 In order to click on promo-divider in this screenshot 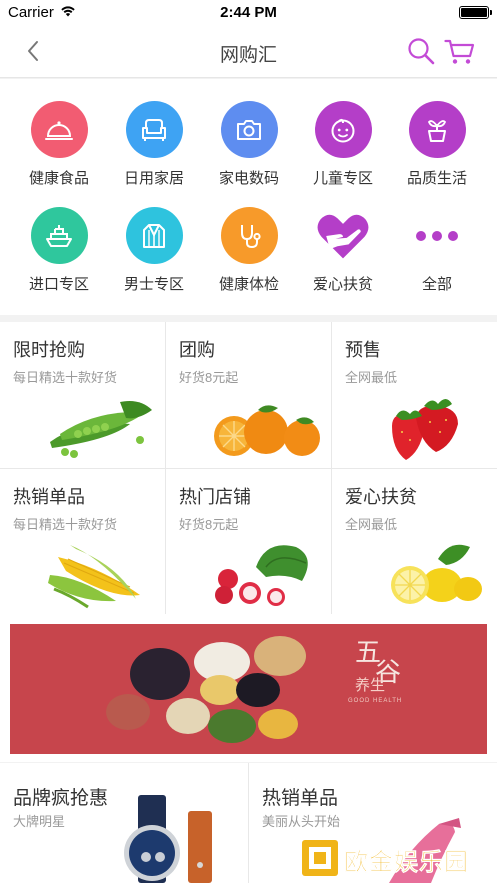, I will do `click(248, 823)`.